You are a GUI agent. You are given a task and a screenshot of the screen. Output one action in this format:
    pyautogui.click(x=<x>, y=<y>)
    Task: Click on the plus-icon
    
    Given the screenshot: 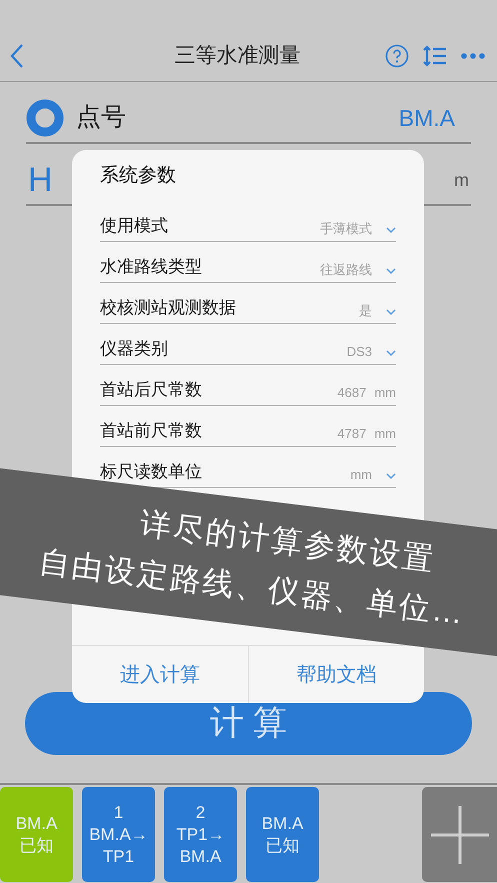 What is the action you would take?
    pyautogui.click(x=459, y=835)
    